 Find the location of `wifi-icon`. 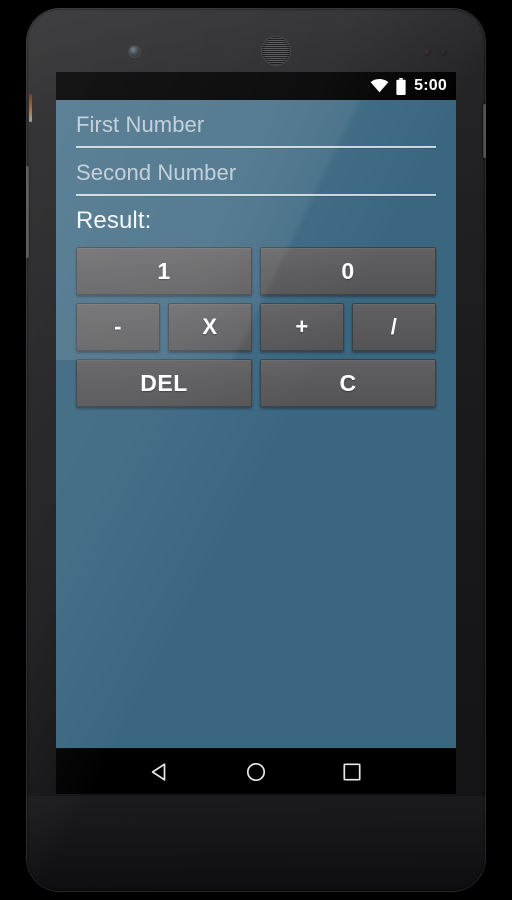

wifi-icon is located at coordinates (379, 86).